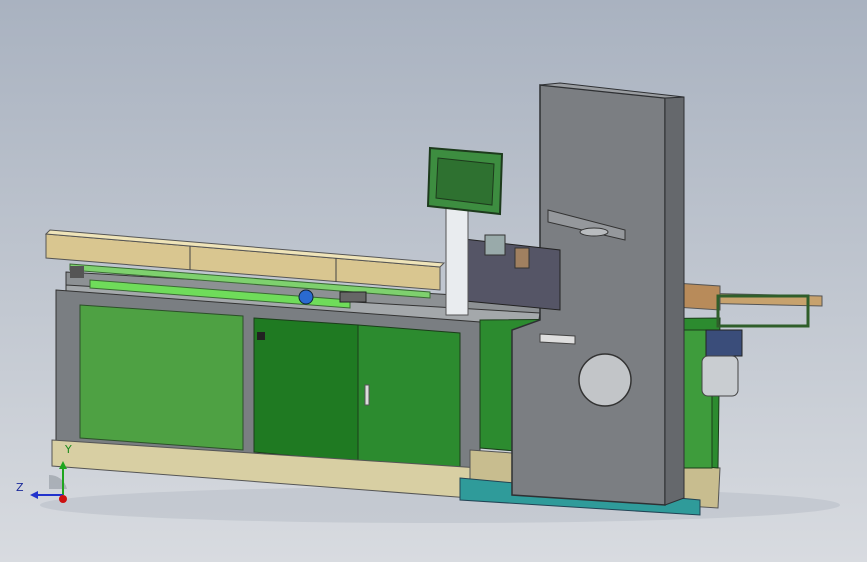 The width and height of the screenshot is (867, 562). I want to click on cabinet-door-right, so click(409, 396).